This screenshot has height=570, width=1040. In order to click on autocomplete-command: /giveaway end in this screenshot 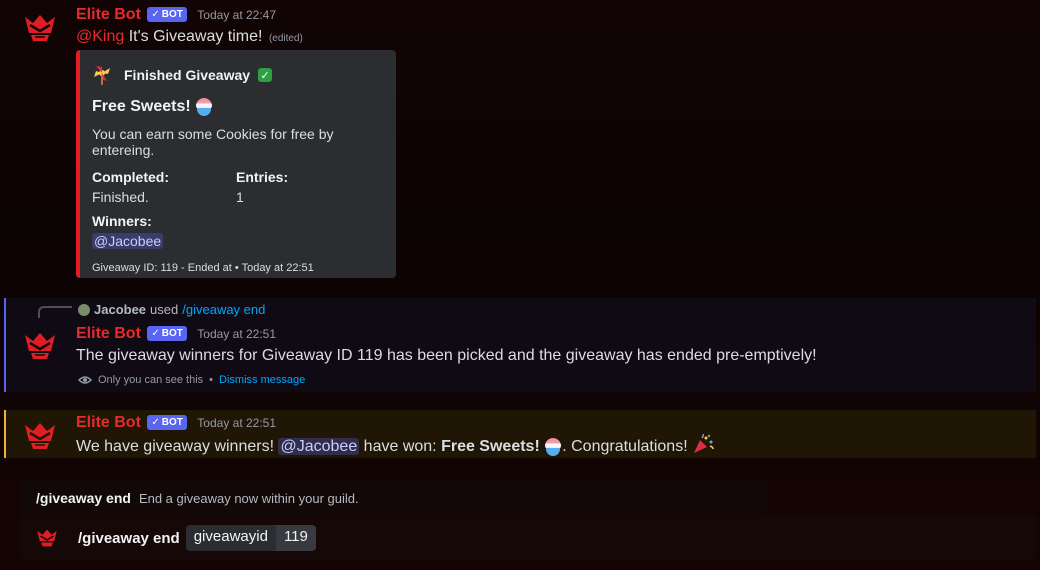, I will do `click(83, 498)`.